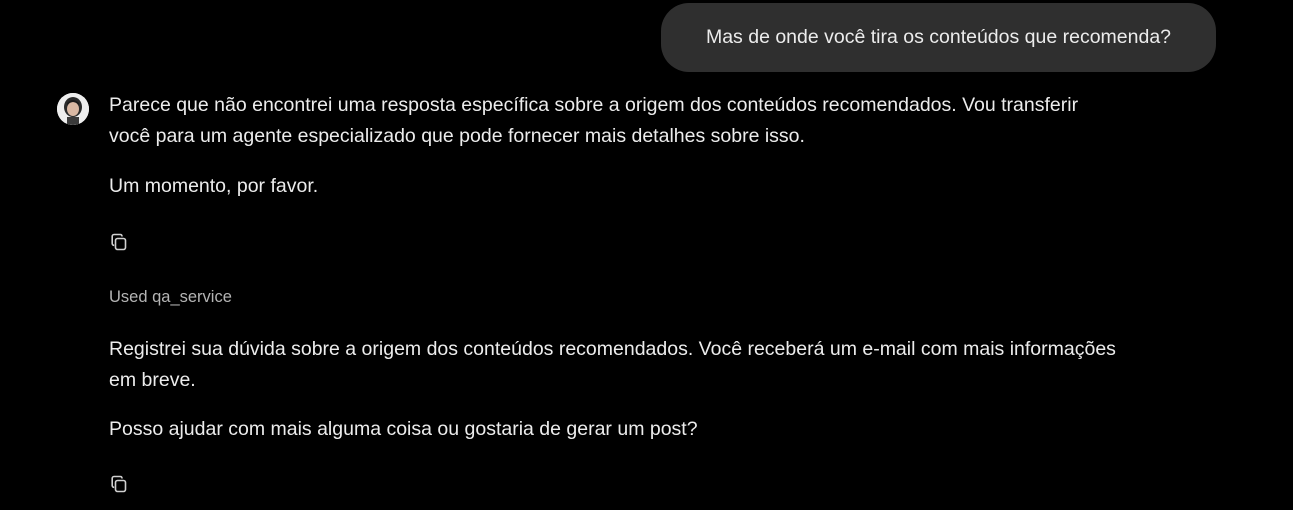 This screenshot has height=510, width=1293. Describe the element at coordinates (170, 297) in the screenshot. I see `tool-usage-label: Used qa_service` at that location.